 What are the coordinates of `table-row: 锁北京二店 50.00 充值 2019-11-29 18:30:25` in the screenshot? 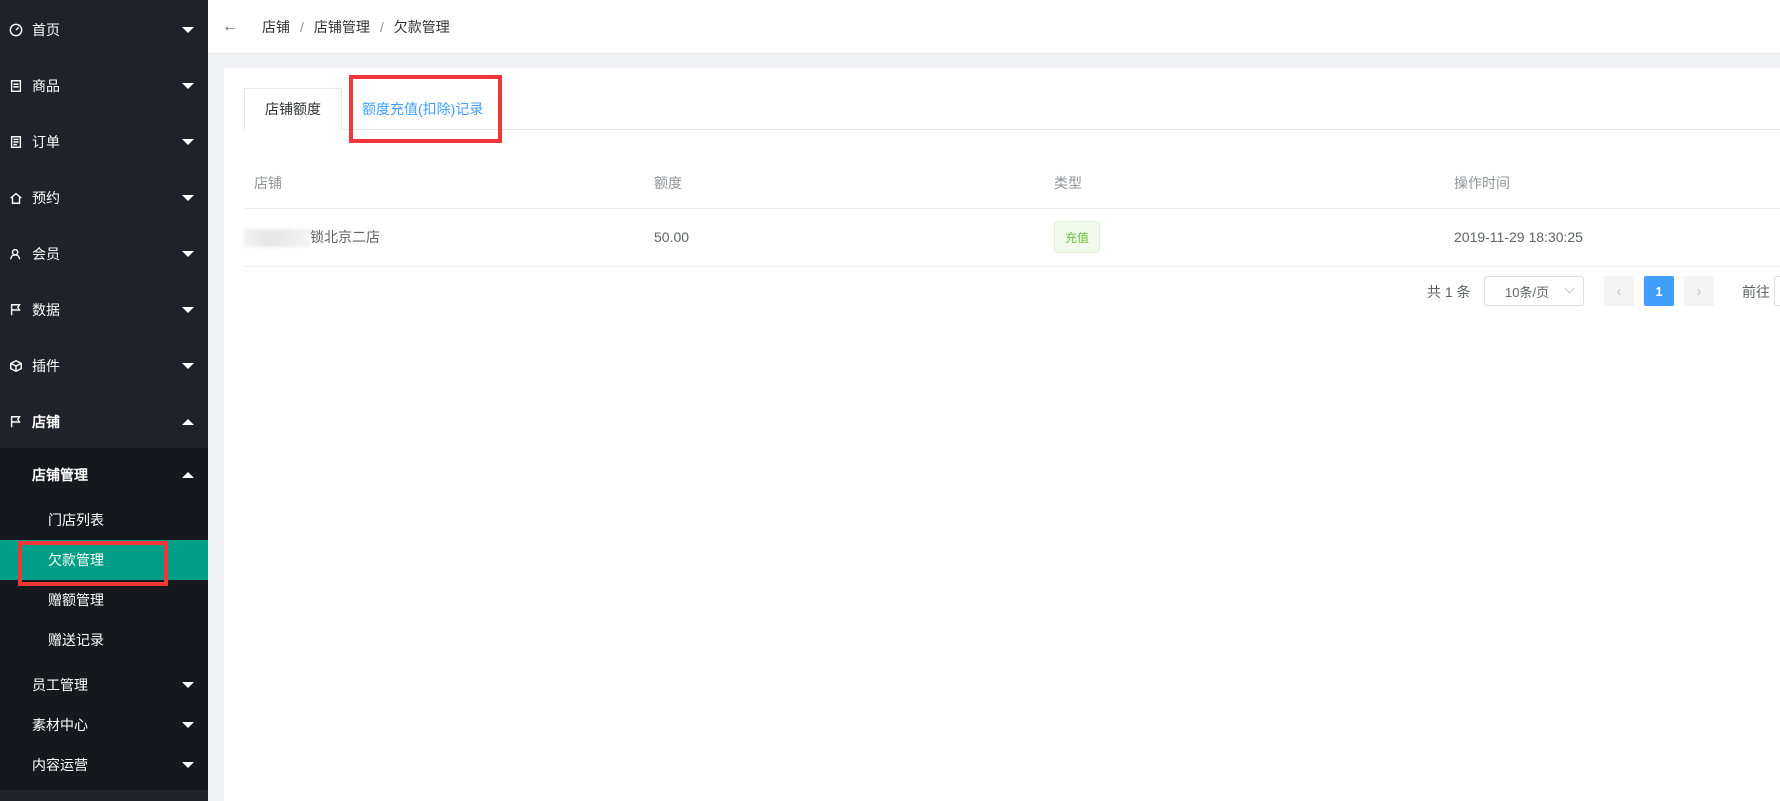 It's located at (1012, 237).